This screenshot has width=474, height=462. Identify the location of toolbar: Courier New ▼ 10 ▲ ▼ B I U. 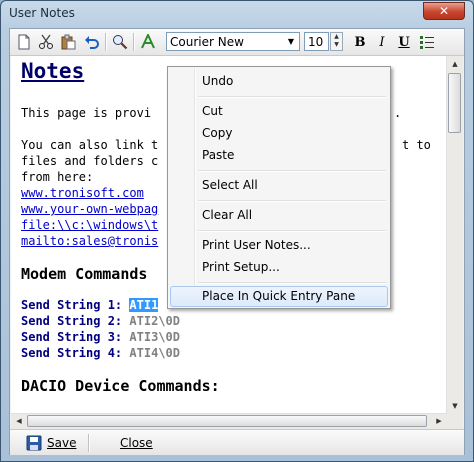
(237, 42).